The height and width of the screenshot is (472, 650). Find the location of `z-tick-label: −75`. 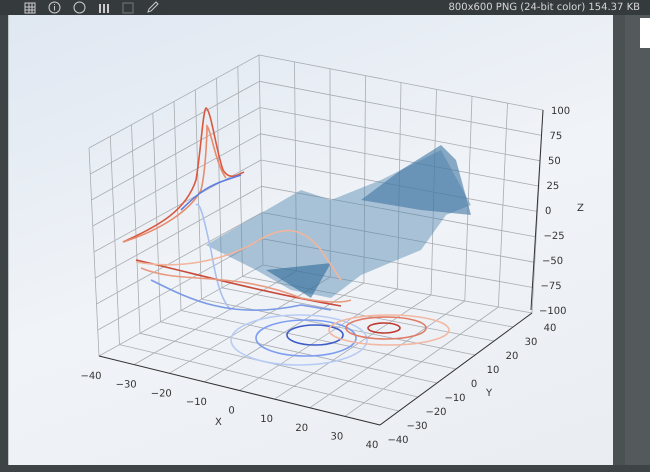

z-tick-label: −75 is located at coordinates (551, 286).